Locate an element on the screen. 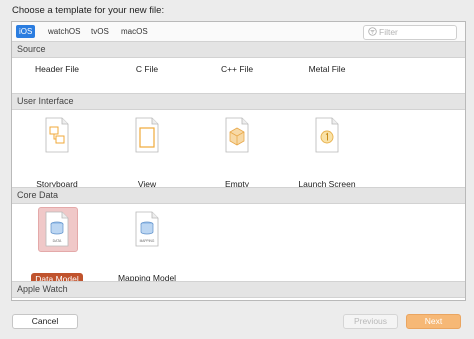 Image resolution: width=474 pixels, height=339 pixels. empty-file-icon is located at coordinates (237, 135).